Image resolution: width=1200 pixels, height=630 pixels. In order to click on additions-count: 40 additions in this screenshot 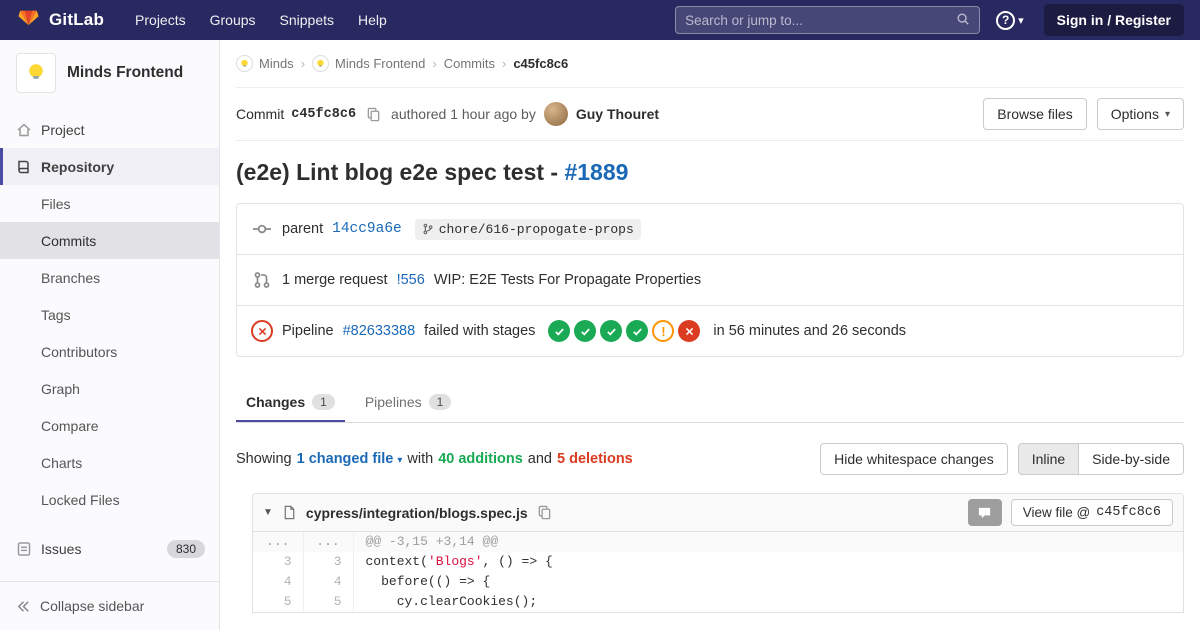, I will do `click(480, 459)`.